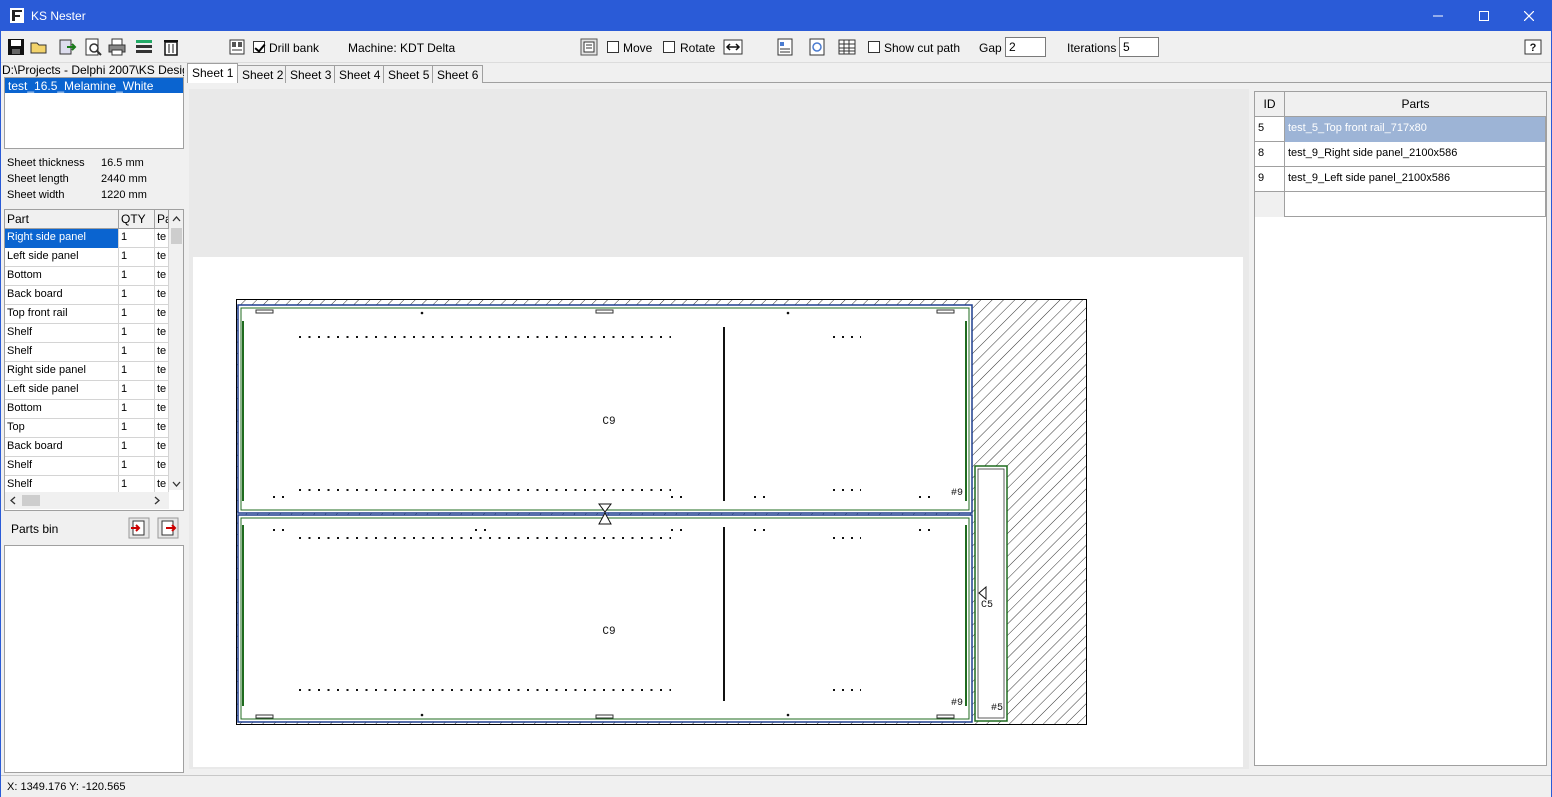 The width and height of the screenshot is (1552, 797). I want to click on close-icon, so click(1529, 16).